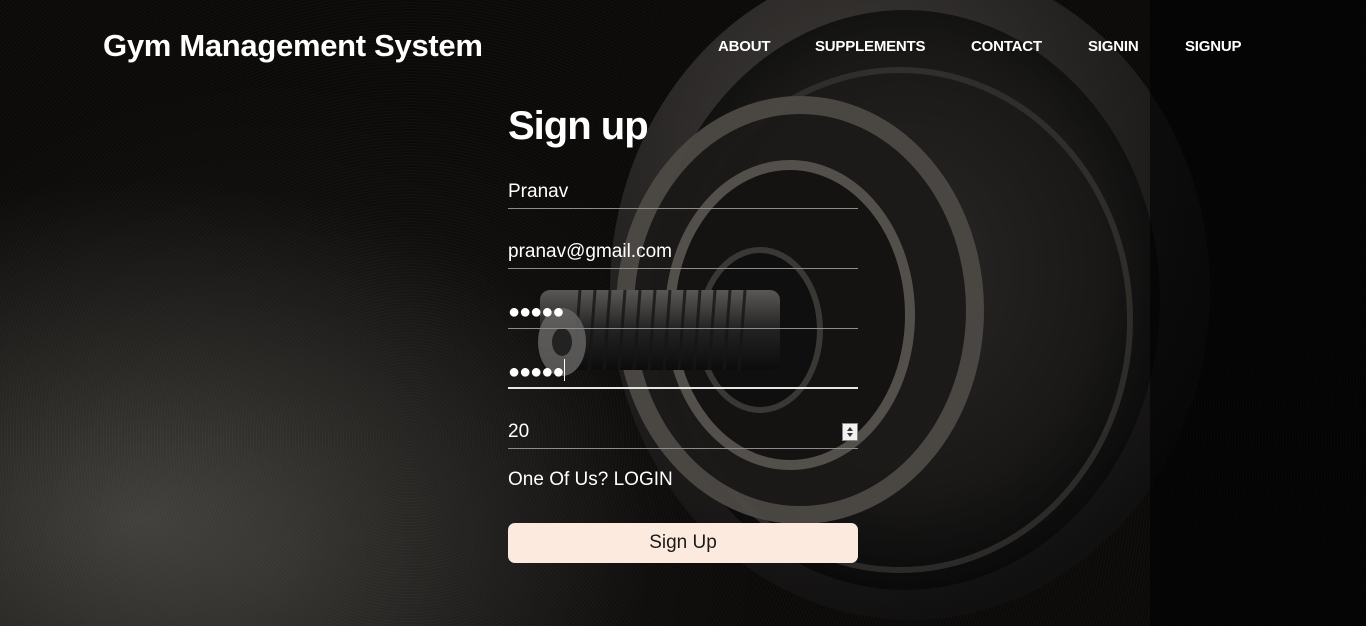  I want to click on name-input-value: Pranav, so click(538, 191).